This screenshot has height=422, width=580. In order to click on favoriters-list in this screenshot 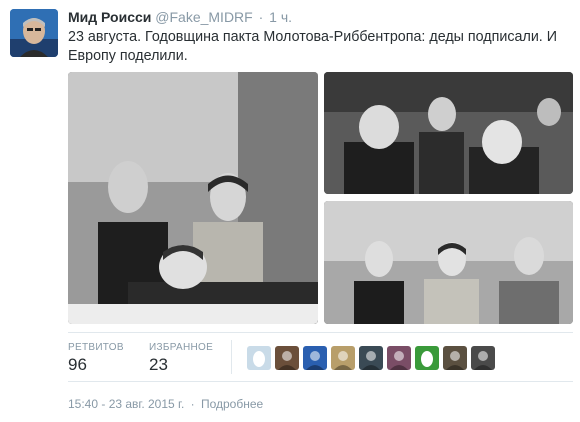, I will do `click(371, 358)`.